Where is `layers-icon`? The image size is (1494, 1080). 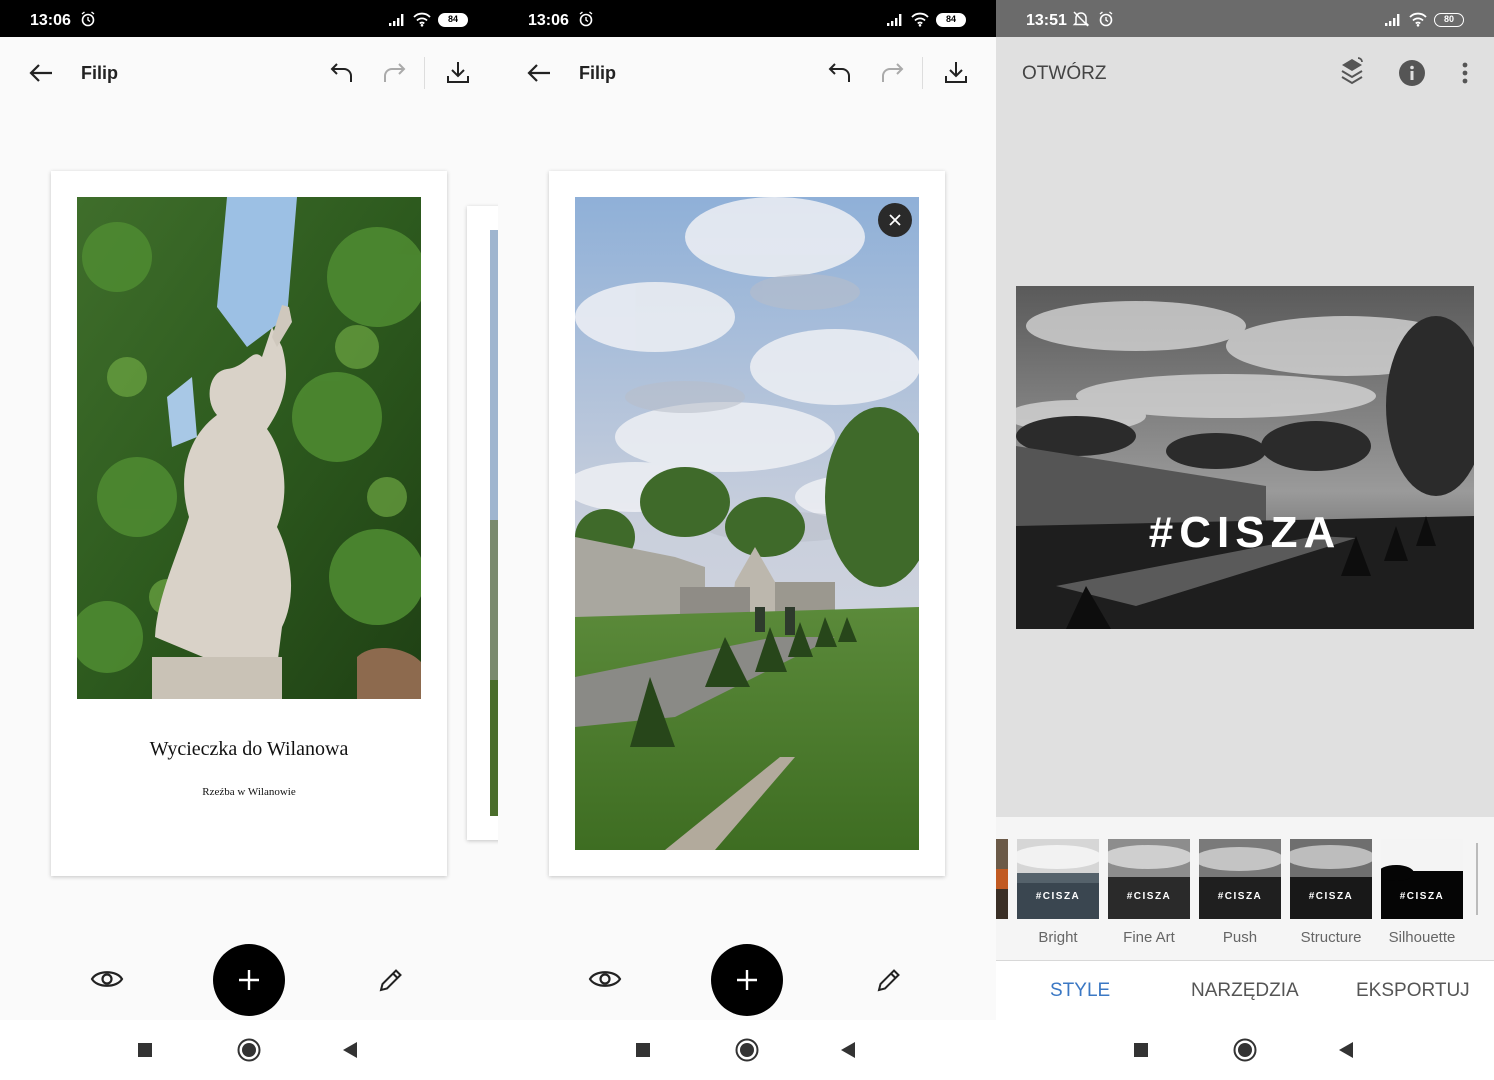
layers-icon is located at coordinates (1352, 72).